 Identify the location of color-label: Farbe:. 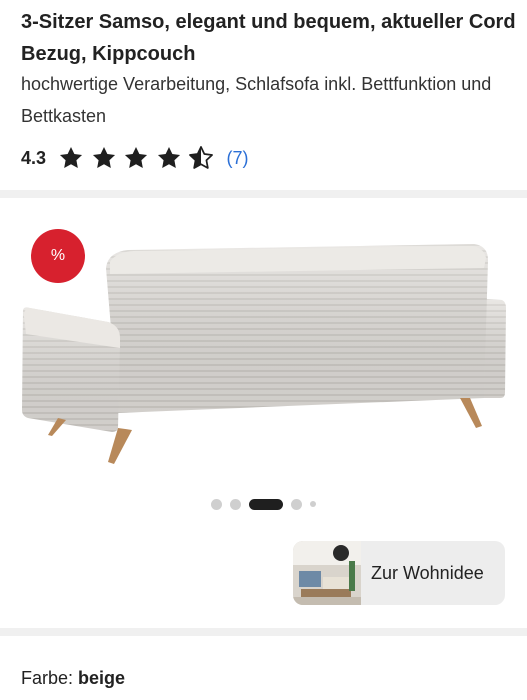
(50, 678).